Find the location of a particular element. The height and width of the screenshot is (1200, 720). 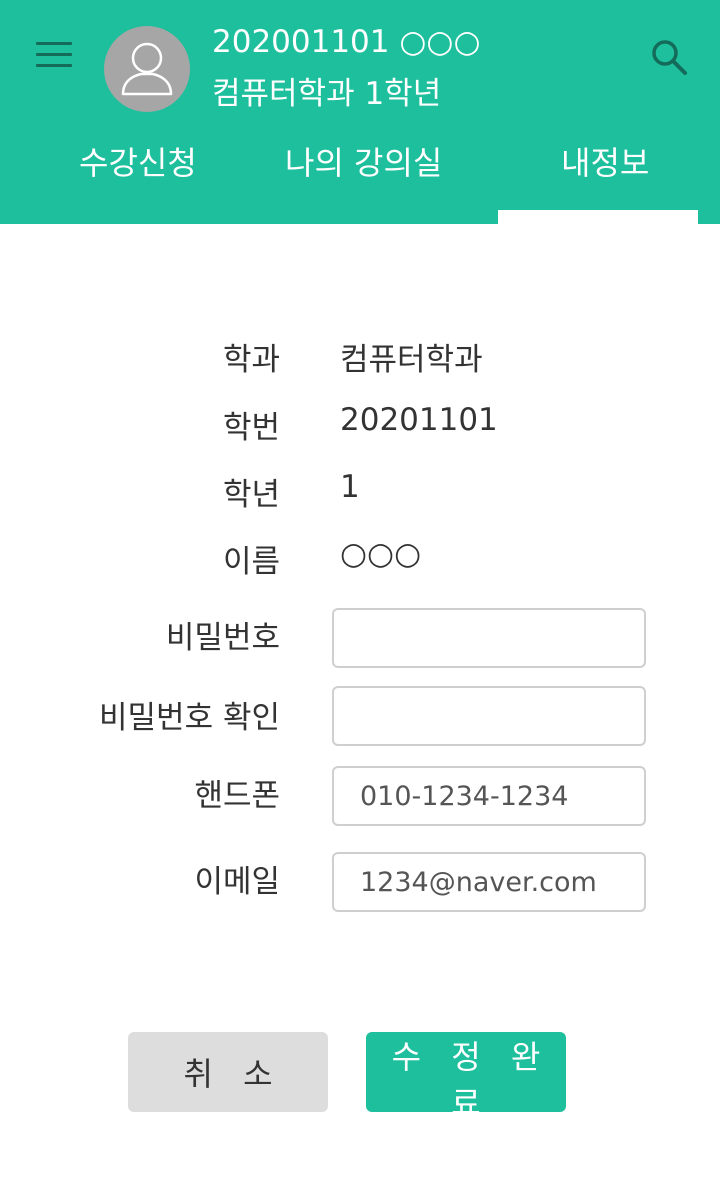

department-year: 컴퓨터학과 1학년 is located at coordinates (327, 94).